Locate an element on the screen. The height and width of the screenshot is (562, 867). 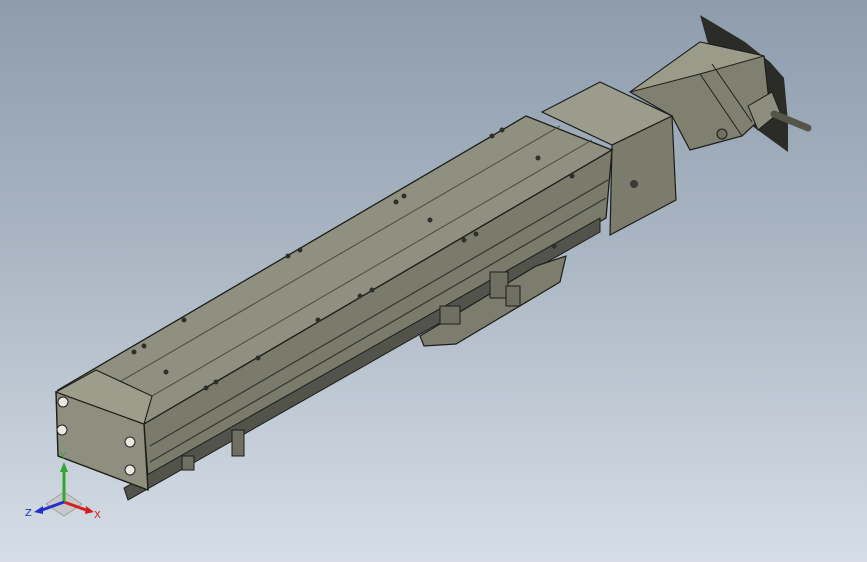
triad-x-arrow is located at coordinates (89, 510).